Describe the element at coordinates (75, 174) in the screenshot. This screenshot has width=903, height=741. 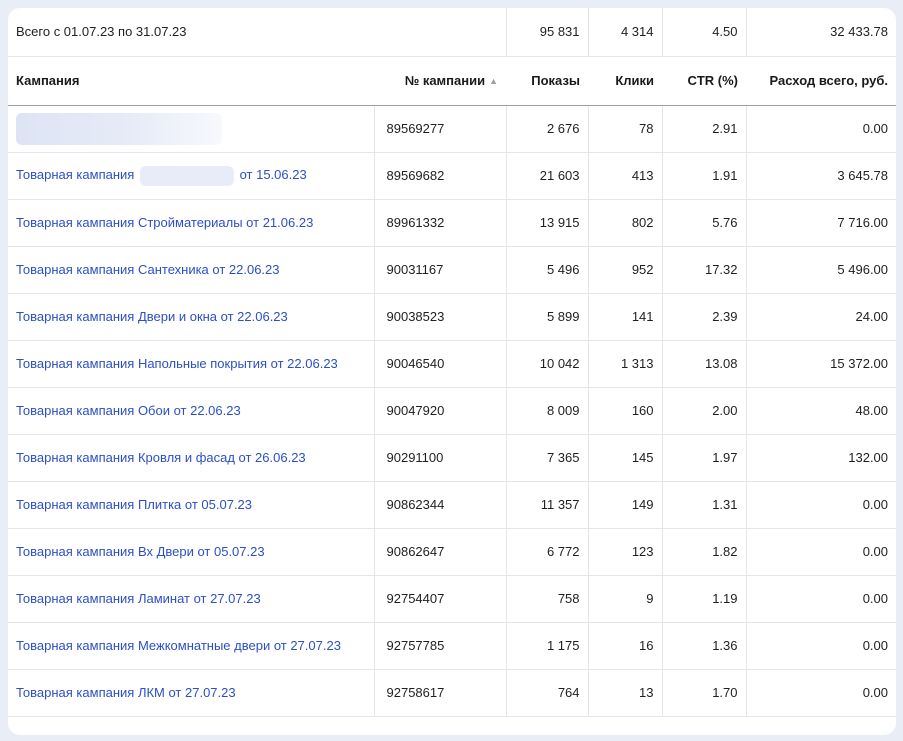
I see `campaign-link-prefix: Товарная кампания` at that location.